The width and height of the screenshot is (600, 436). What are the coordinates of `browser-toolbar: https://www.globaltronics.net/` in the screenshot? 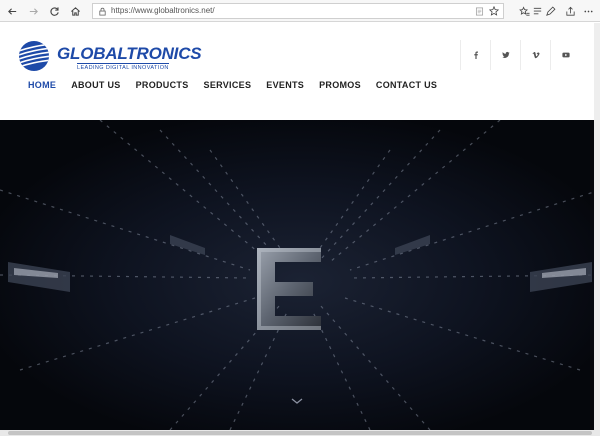 It's located at (300, 11).